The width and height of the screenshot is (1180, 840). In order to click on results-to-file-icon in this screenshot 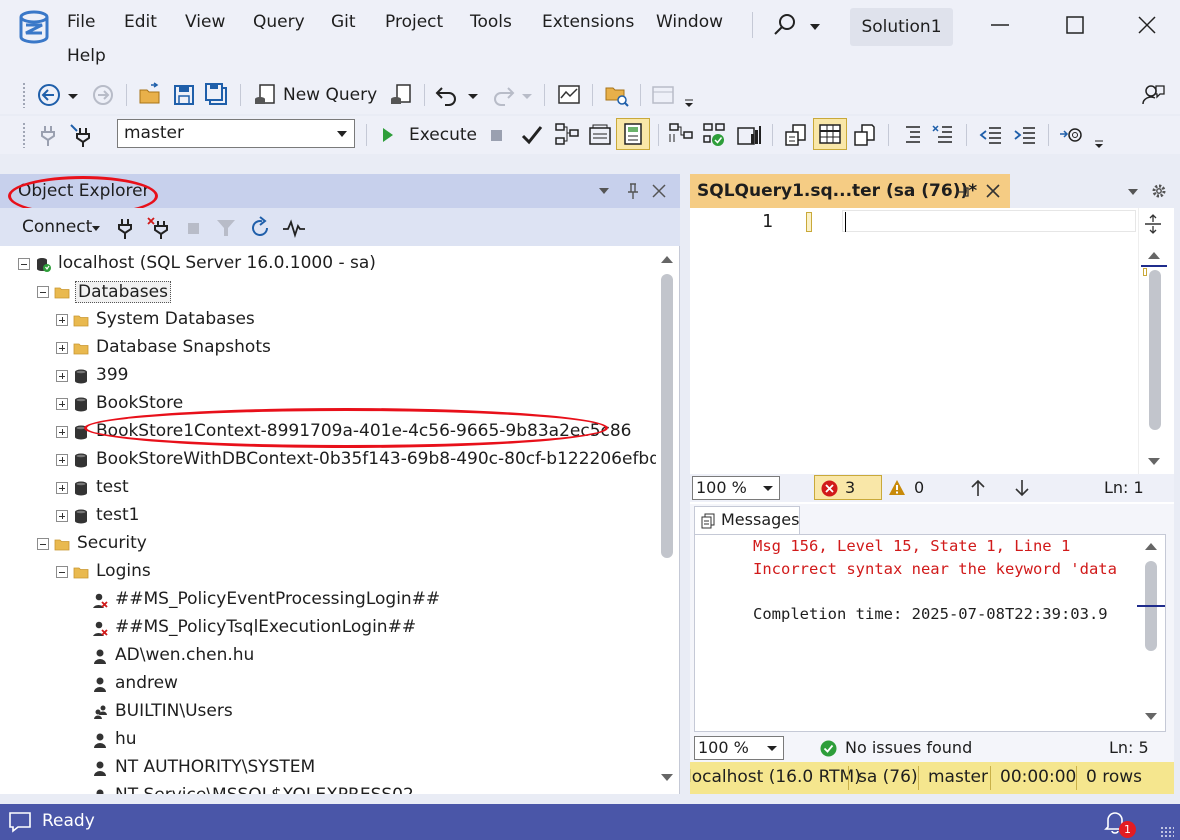, I will do `click(865, 135)`.